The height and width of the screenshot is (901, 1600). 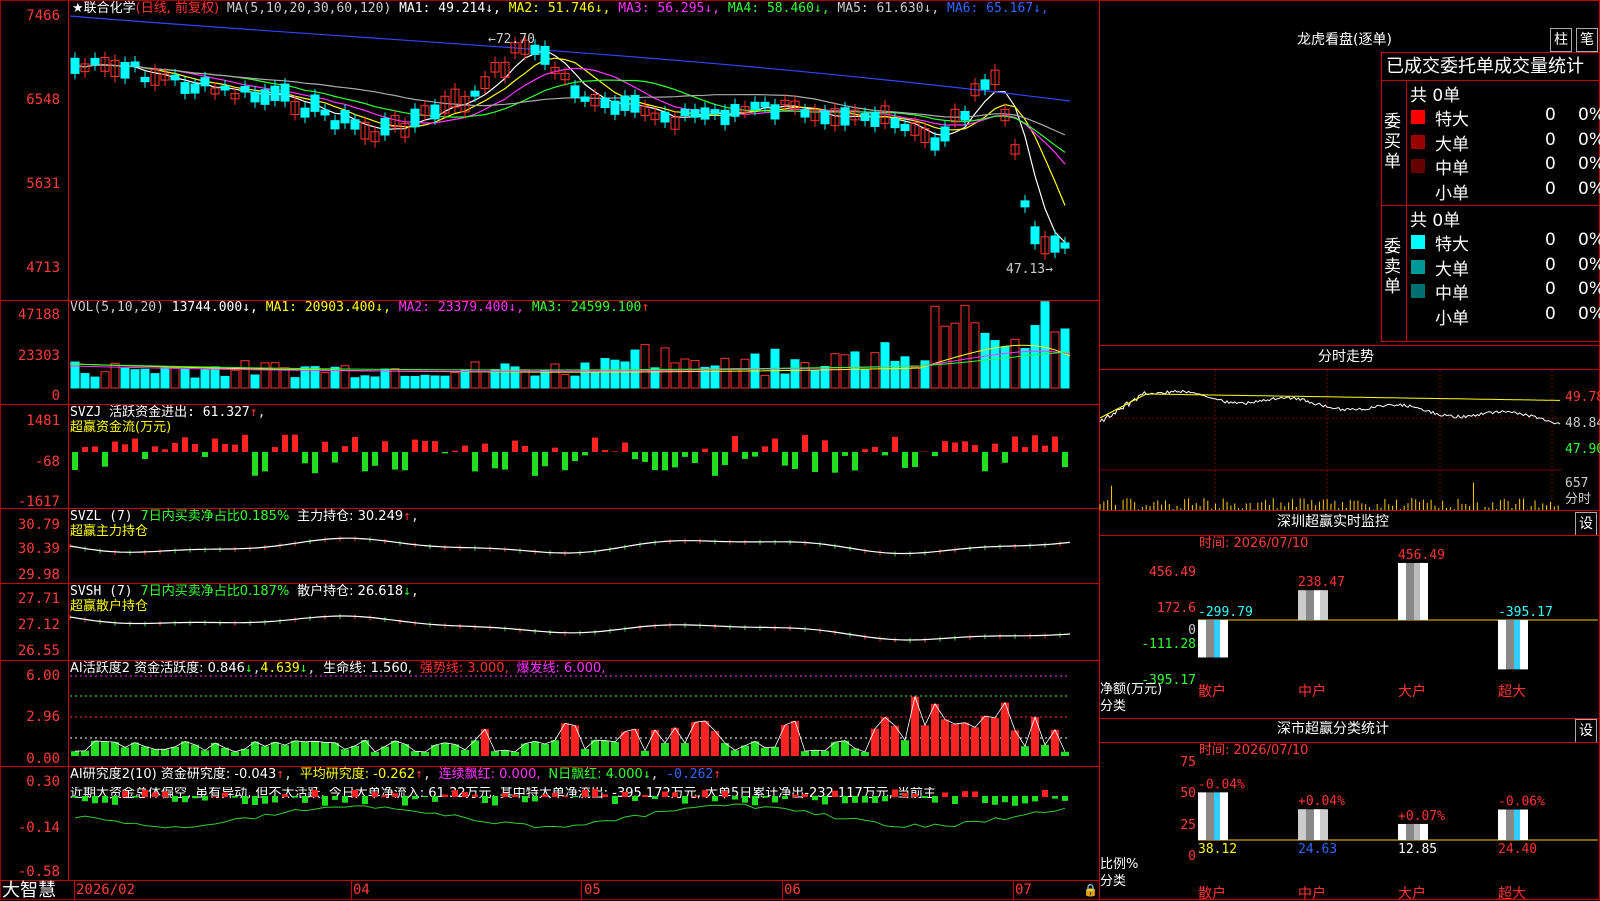 I want to click on bar-value-label: 238.47, so click(x=1321, y=582).